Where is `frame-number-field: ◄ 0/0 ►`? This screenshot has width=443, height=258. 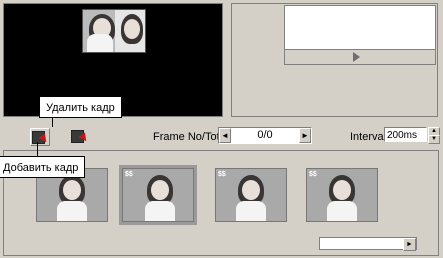 frame-number-field: ◄ 0/0 ► is located at coordinates (265, 135).